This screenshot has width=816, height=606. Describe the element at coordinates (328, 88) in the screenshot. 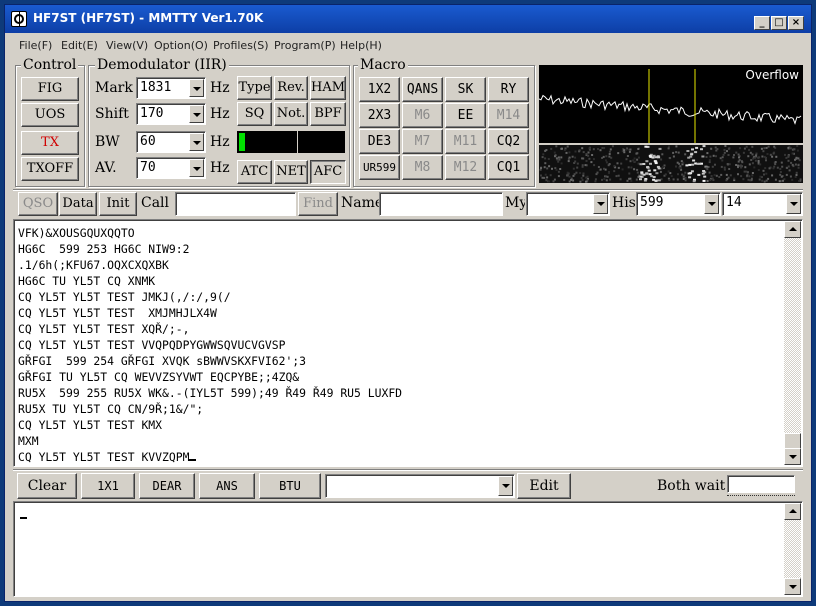

I see `ham-button: HAM` at that location.